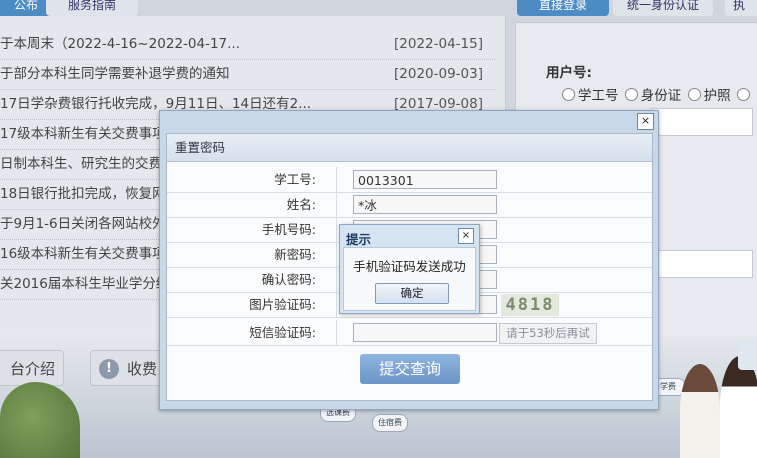 This screenshot has width=757, height=458. Describe the element at coordinates (747, 355) in the screenshot. I see `speech-bubble-illustration` at that location.